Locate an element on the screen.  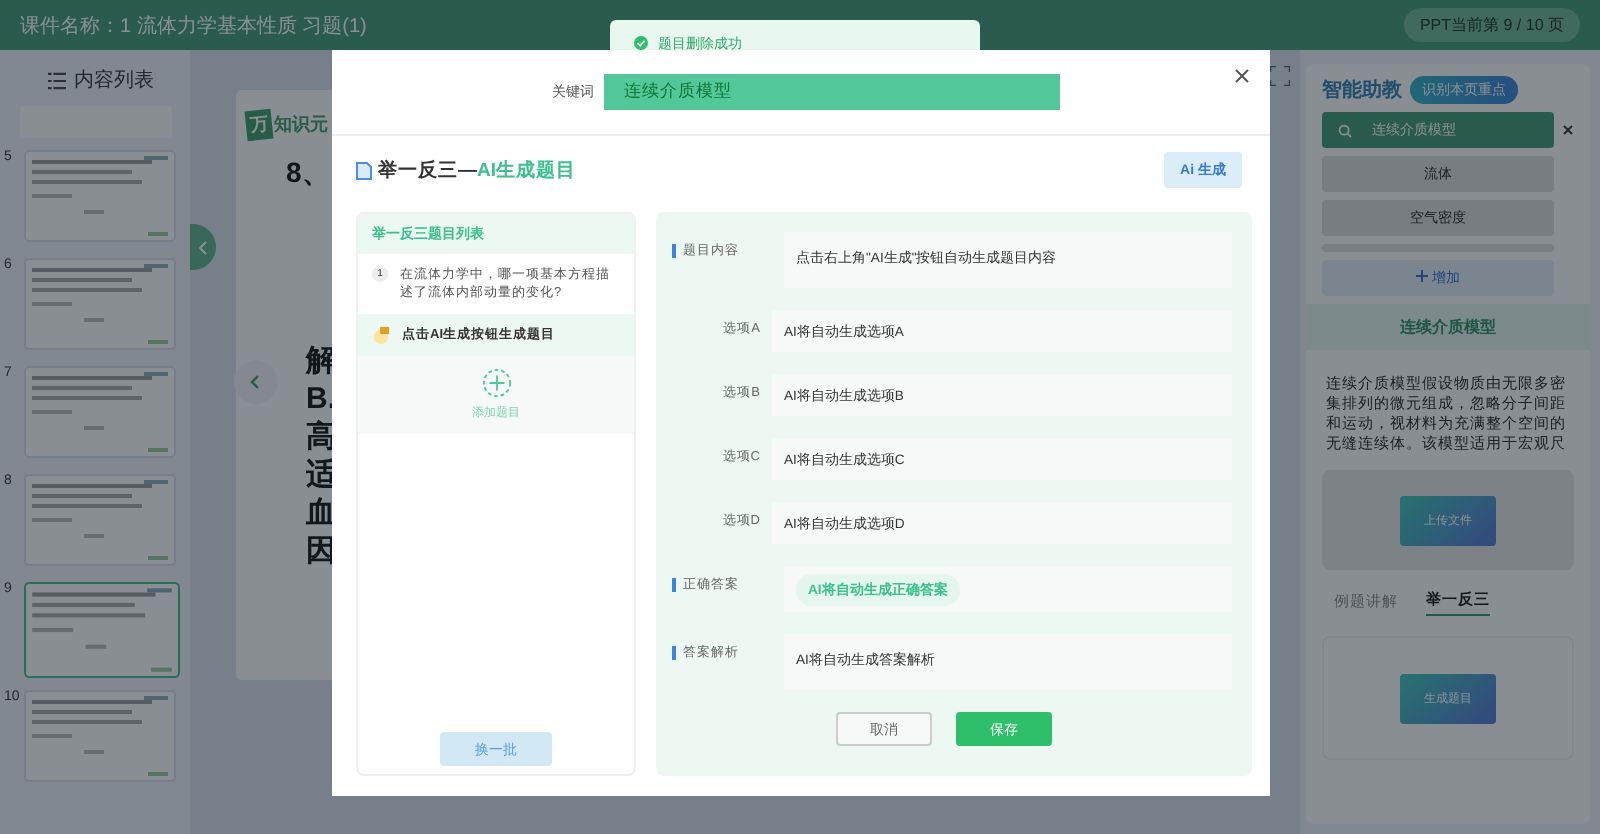
page-indicator: PPT当前第 9 / 10 页 is located at coordinates (1491, 25).